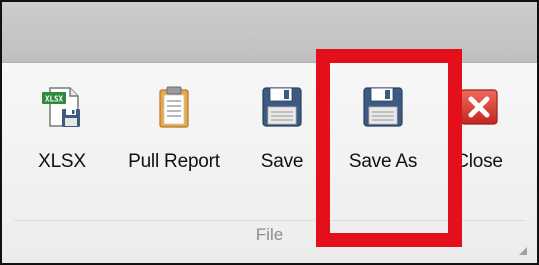  Describe the element at coordinates (383, 141) in the screenshot. I see `save-as-button: Save As` at that location.